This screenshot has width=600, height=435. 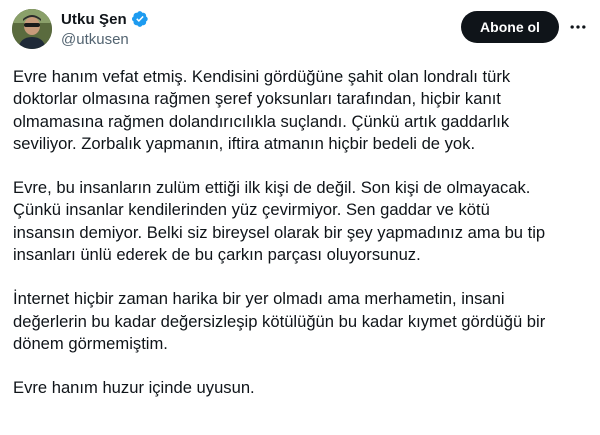 I want to click on tweet-line: Evre hanım huzur içinde uyusun., so click(x=134, y=388).